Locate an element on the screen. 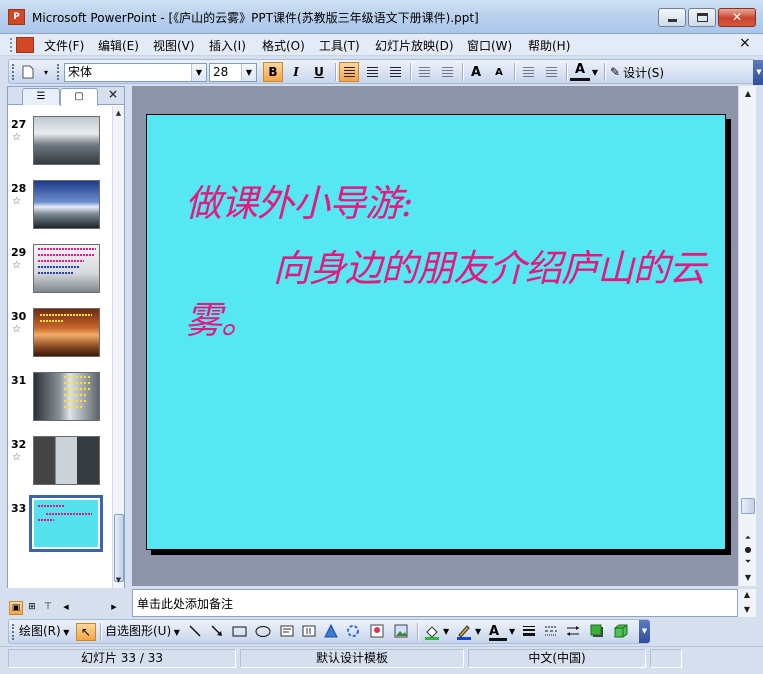  slide-scrollbar: ▲ ⏶ ● ⏷ ▼ is located at coordinates (747, 336).